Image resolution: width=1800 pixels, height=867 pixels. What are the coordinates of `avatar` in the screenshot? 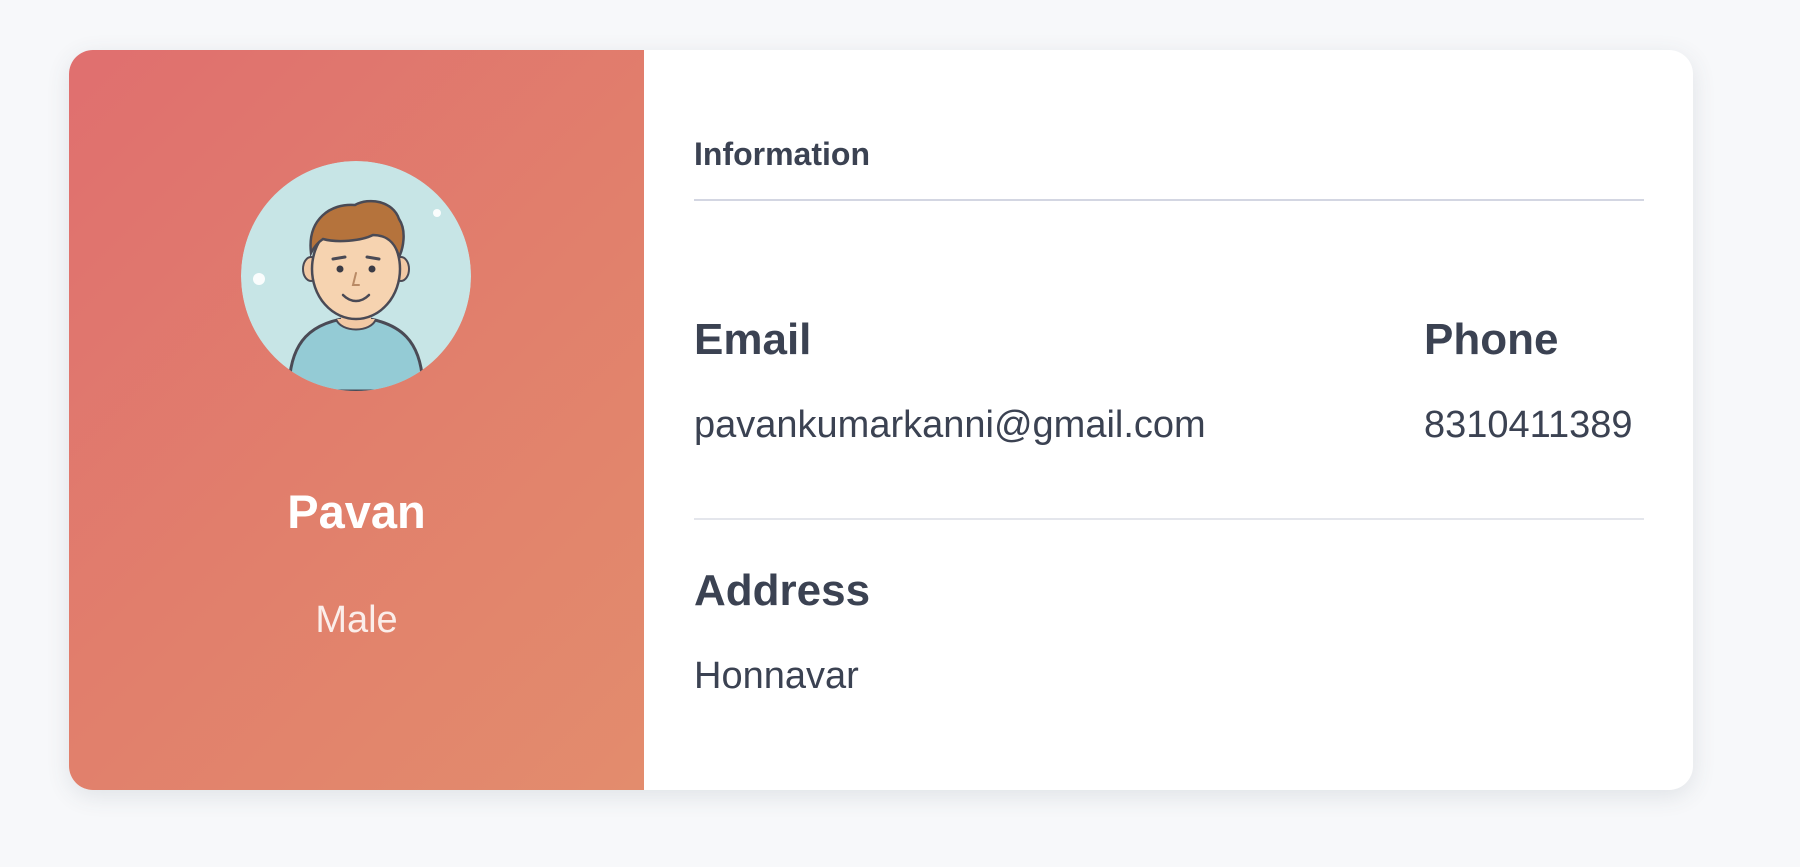 It's located at (356, 276).